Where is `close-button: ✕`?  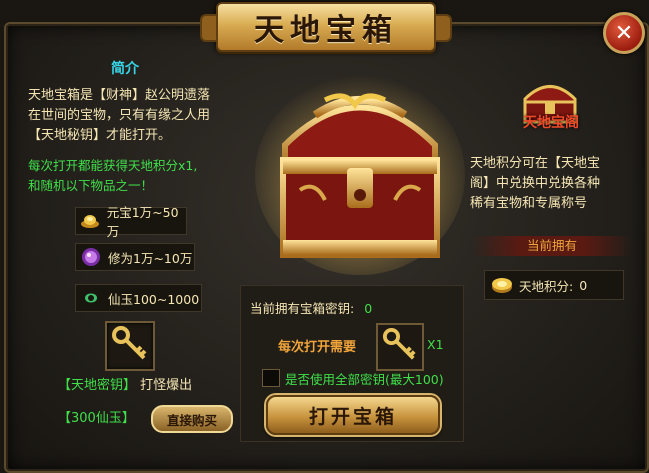
close-button: ✕ is located at coordinates (624, 33).